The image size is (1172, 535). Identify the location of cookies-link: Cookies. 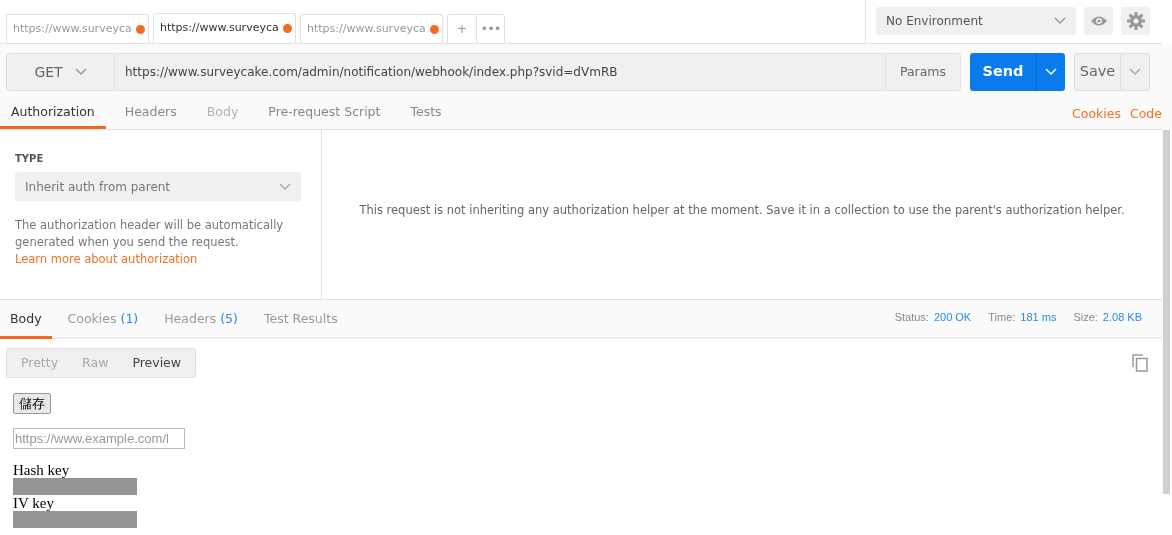
(1096, 114).